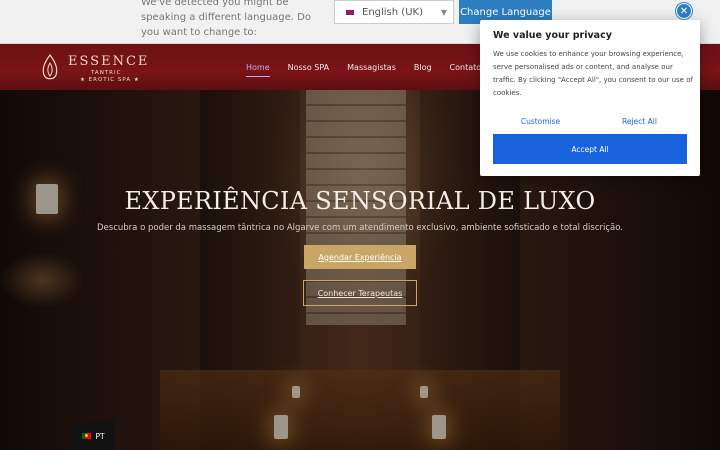 This screenshot has height=450, width=720. What do you see at coordinates (309, 67) in the screenshot?
I see `nav-item-nosso-spa: Nosso SPA` at bounding box center [309, 67].